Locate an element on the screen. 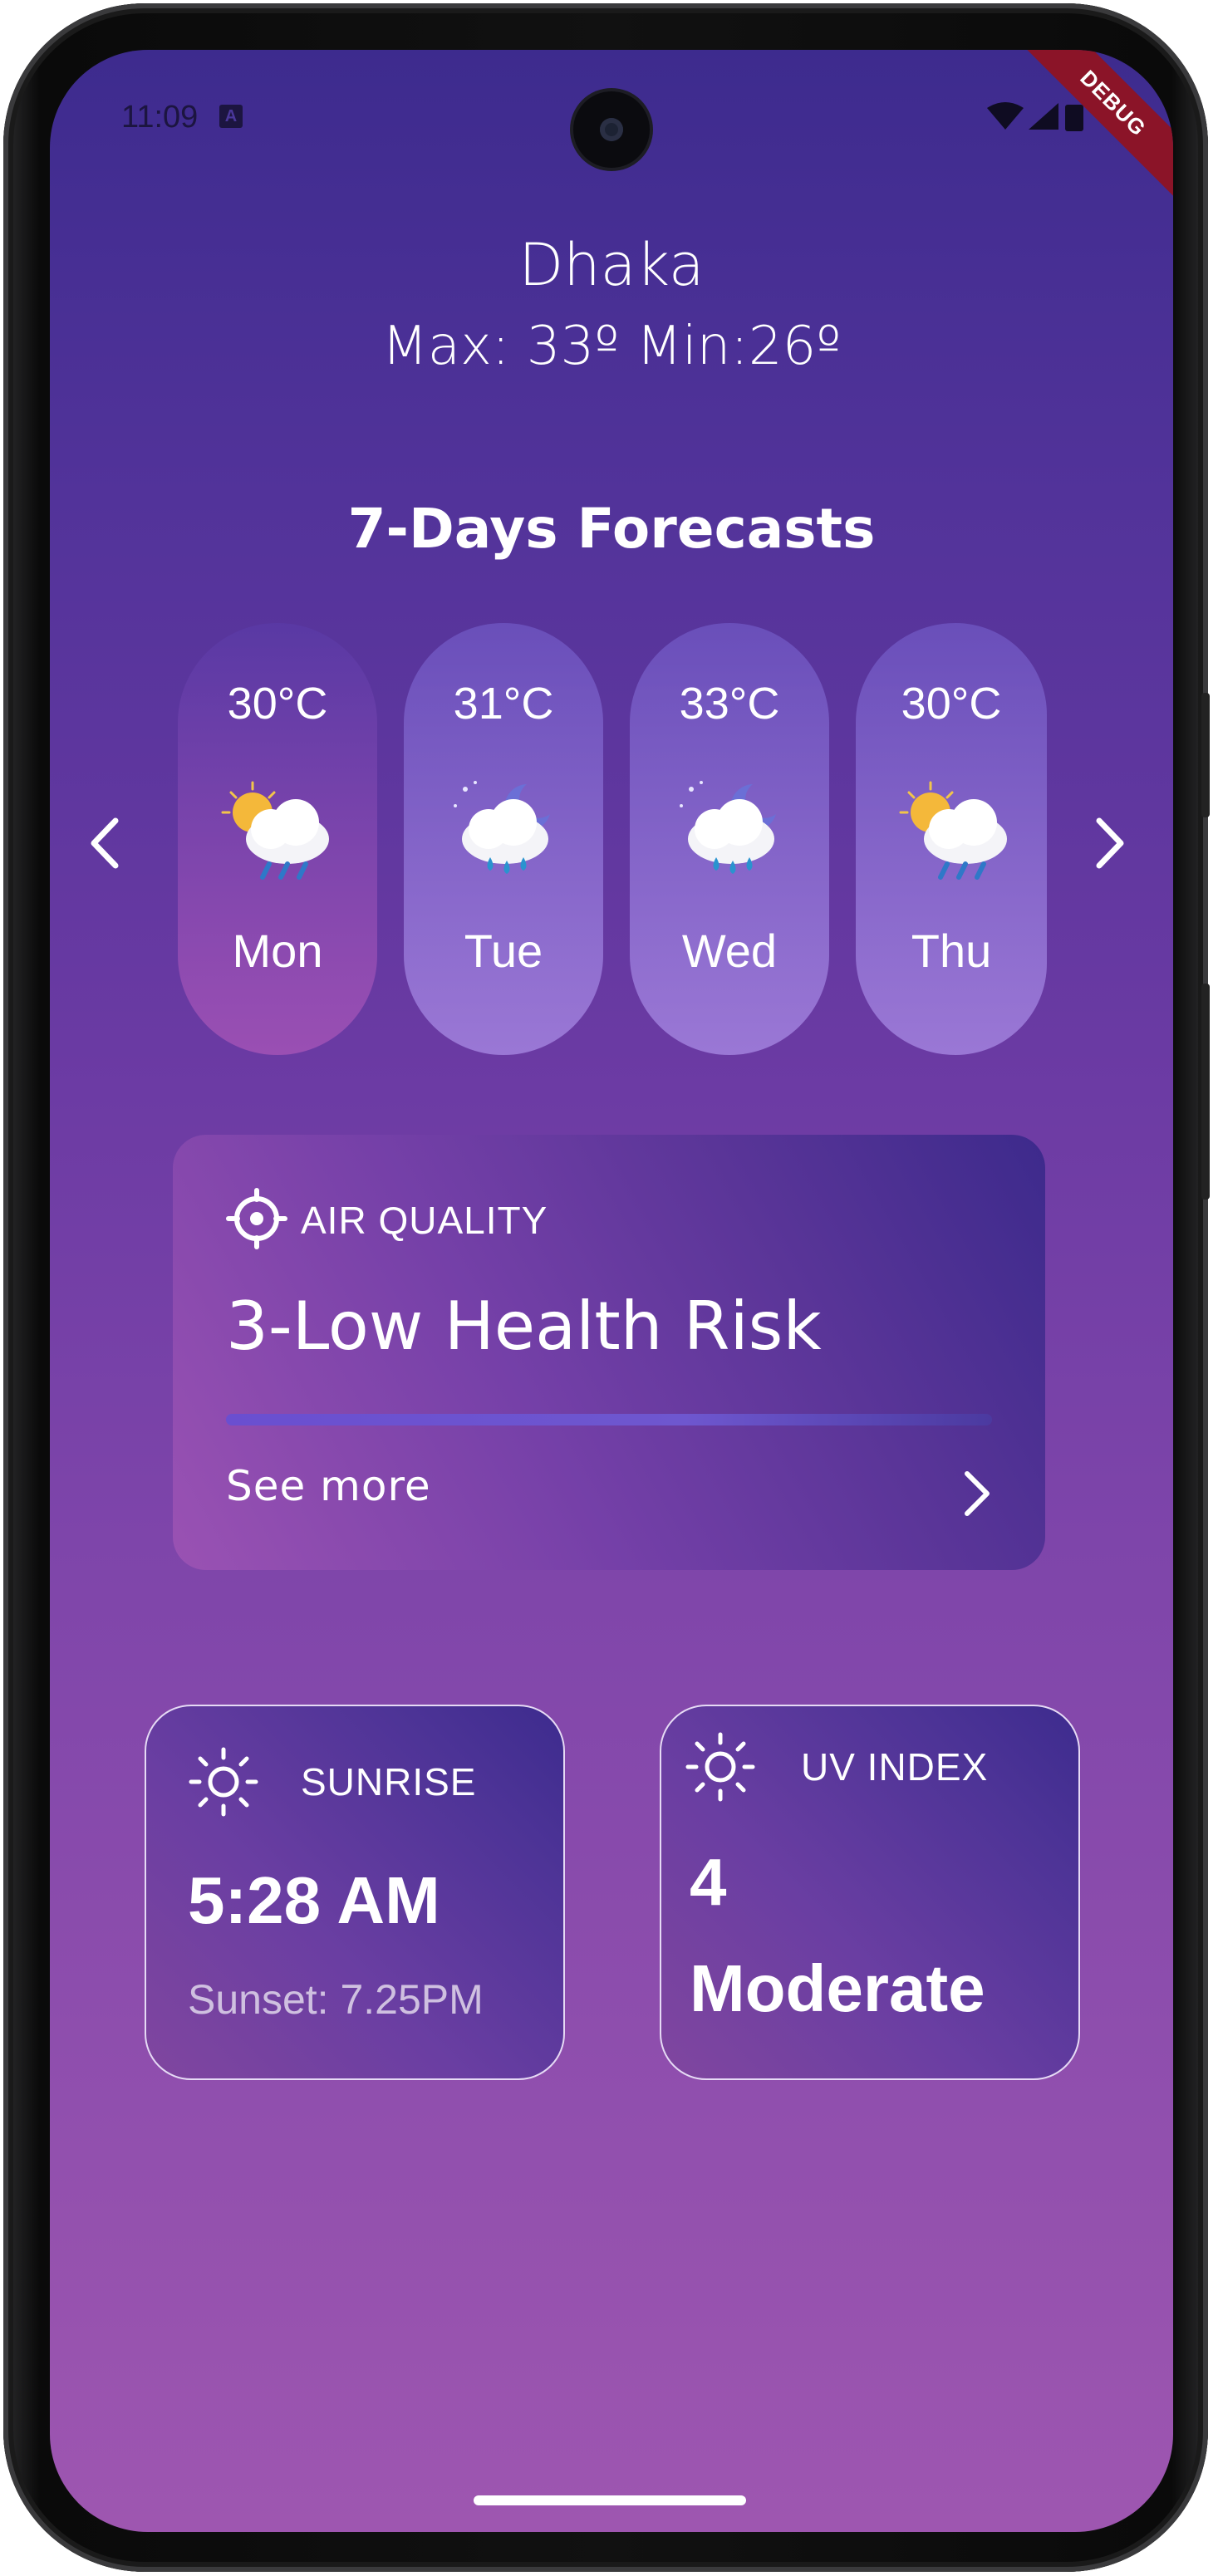 The height and width of the screenshot is (2576, 1218). air-quality-value: 3-Low Health Risk is located at coordinates (524, 1326).